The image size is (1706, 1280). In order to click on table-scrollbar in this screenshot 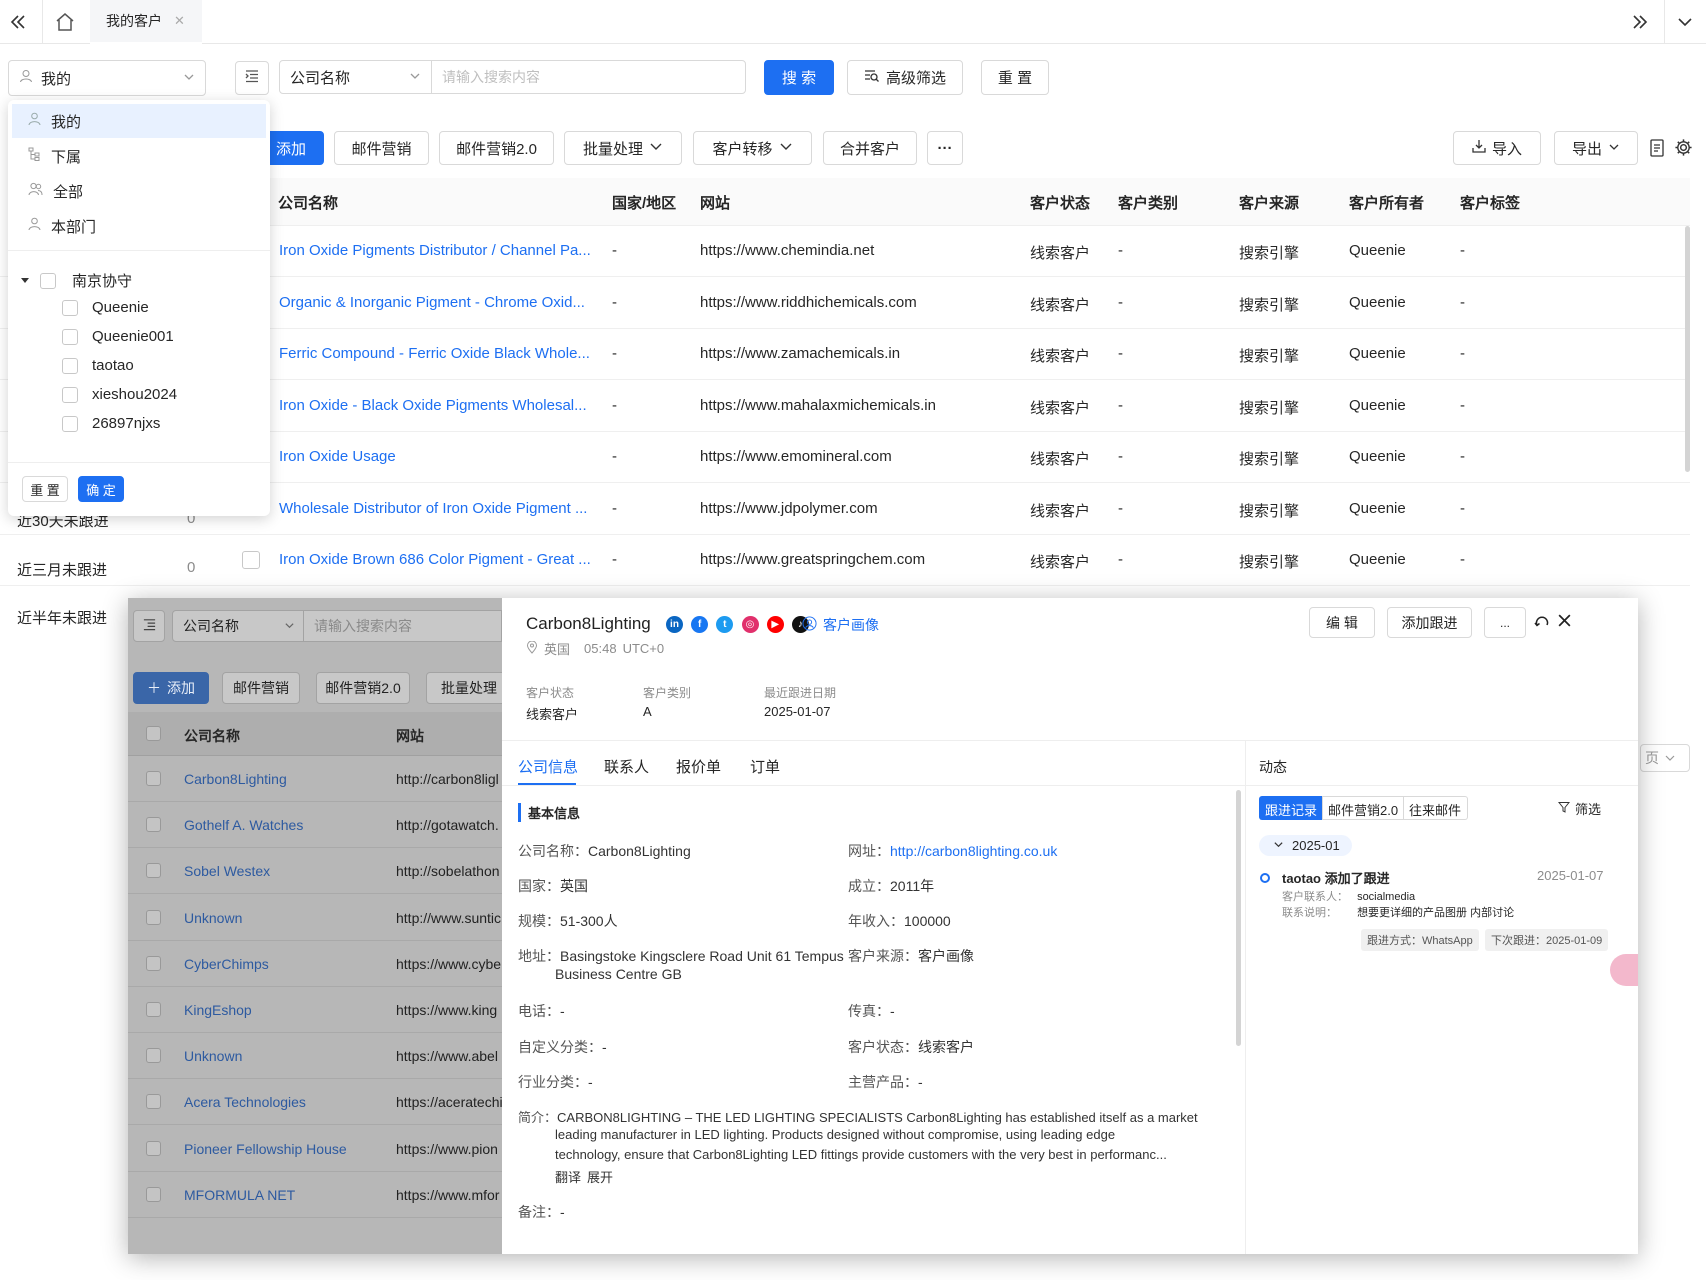, I will do `click(1687, 349)`.